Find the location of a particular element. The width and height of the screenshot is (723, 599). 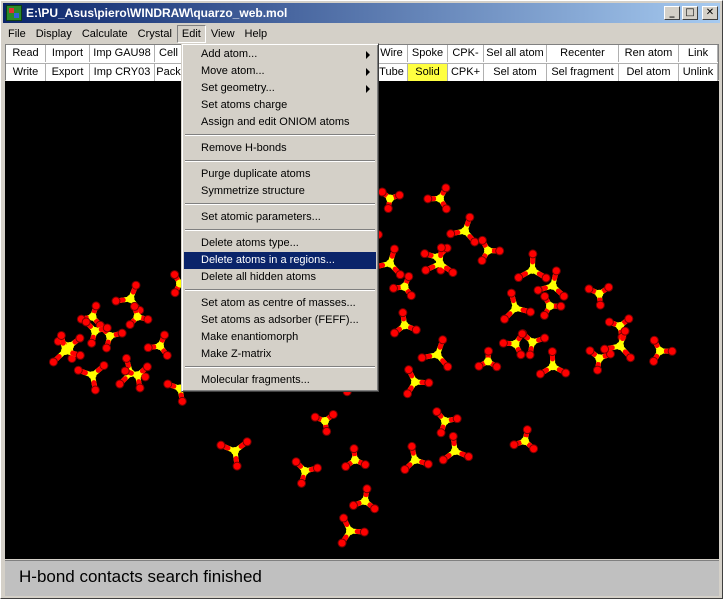

menu-item-symmetrize-structure: Symmetrize structure is located at coordinates (280, 191).